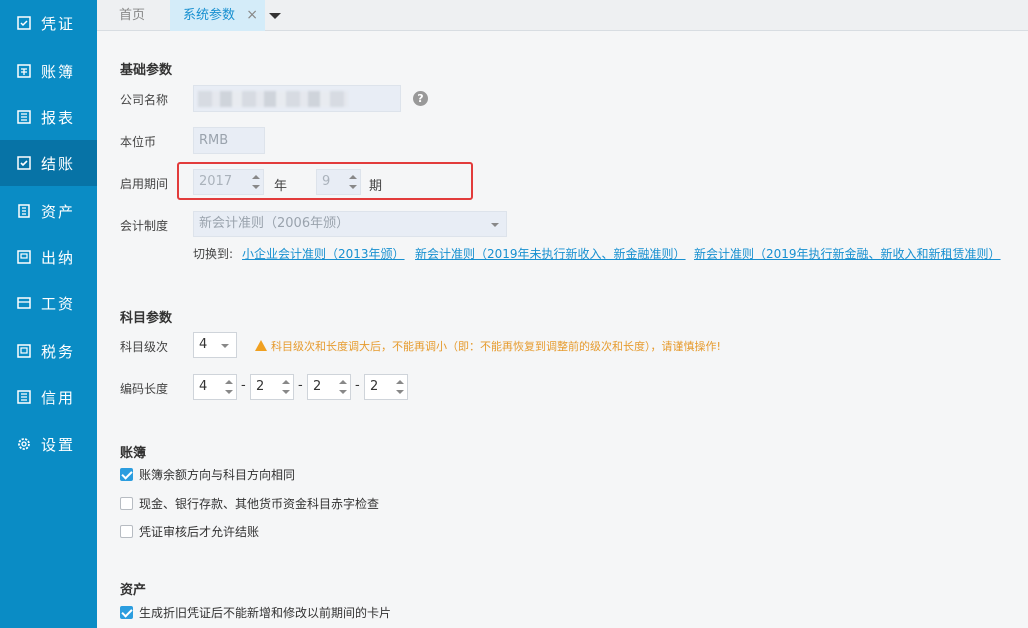  I want to click on sidebar-item-credit: 信用, so click(48, 397).